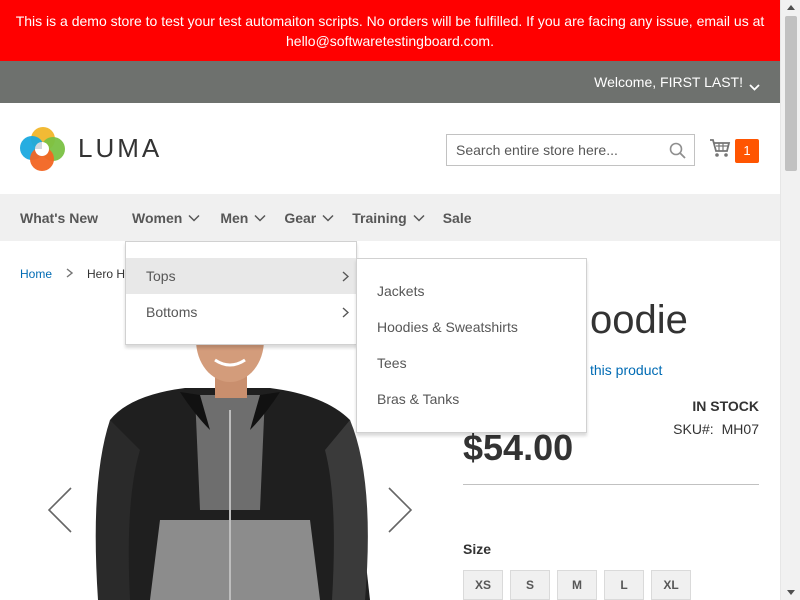 The height and width of the screenshot is (600, 800). Describe the element at coordinates (157, 217) in the screenshot. I see `nav-item-label: Women` at that location.